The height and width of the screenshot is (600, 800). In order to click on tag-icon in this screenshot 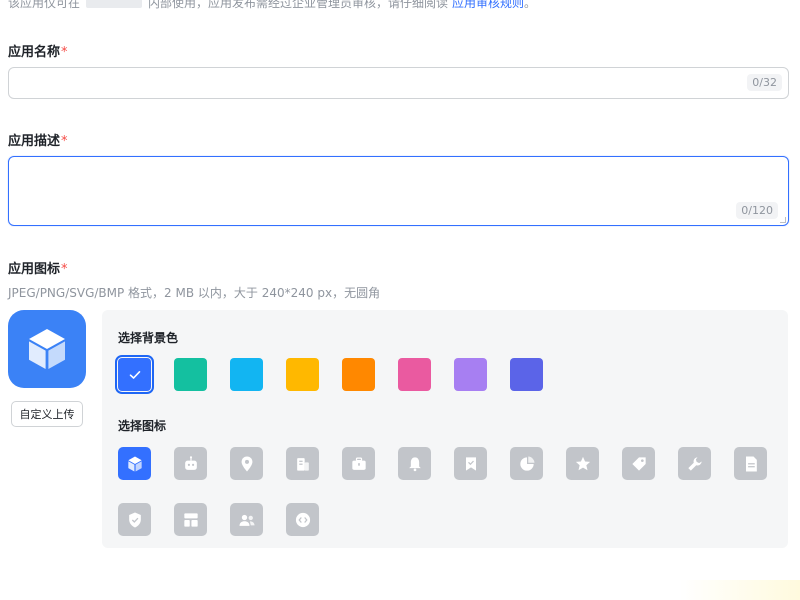, I will do `click(638, 463)`.